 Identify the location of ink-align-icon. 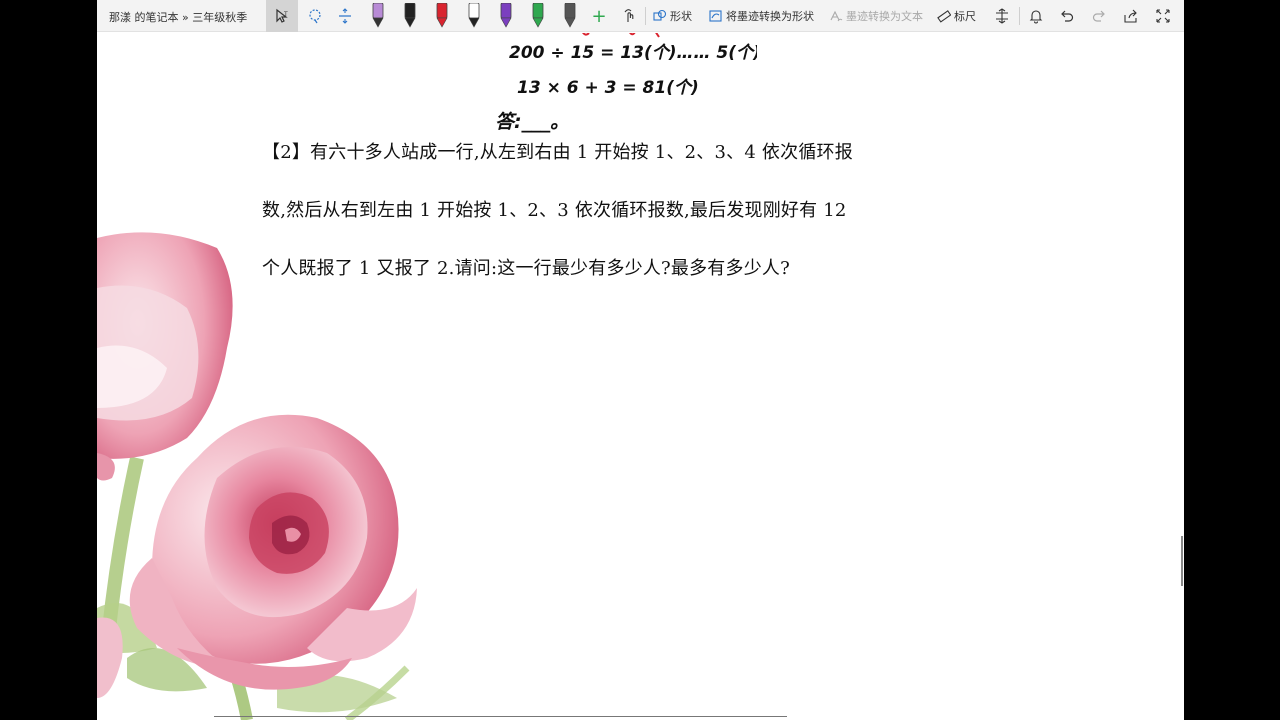
(1002, 16).